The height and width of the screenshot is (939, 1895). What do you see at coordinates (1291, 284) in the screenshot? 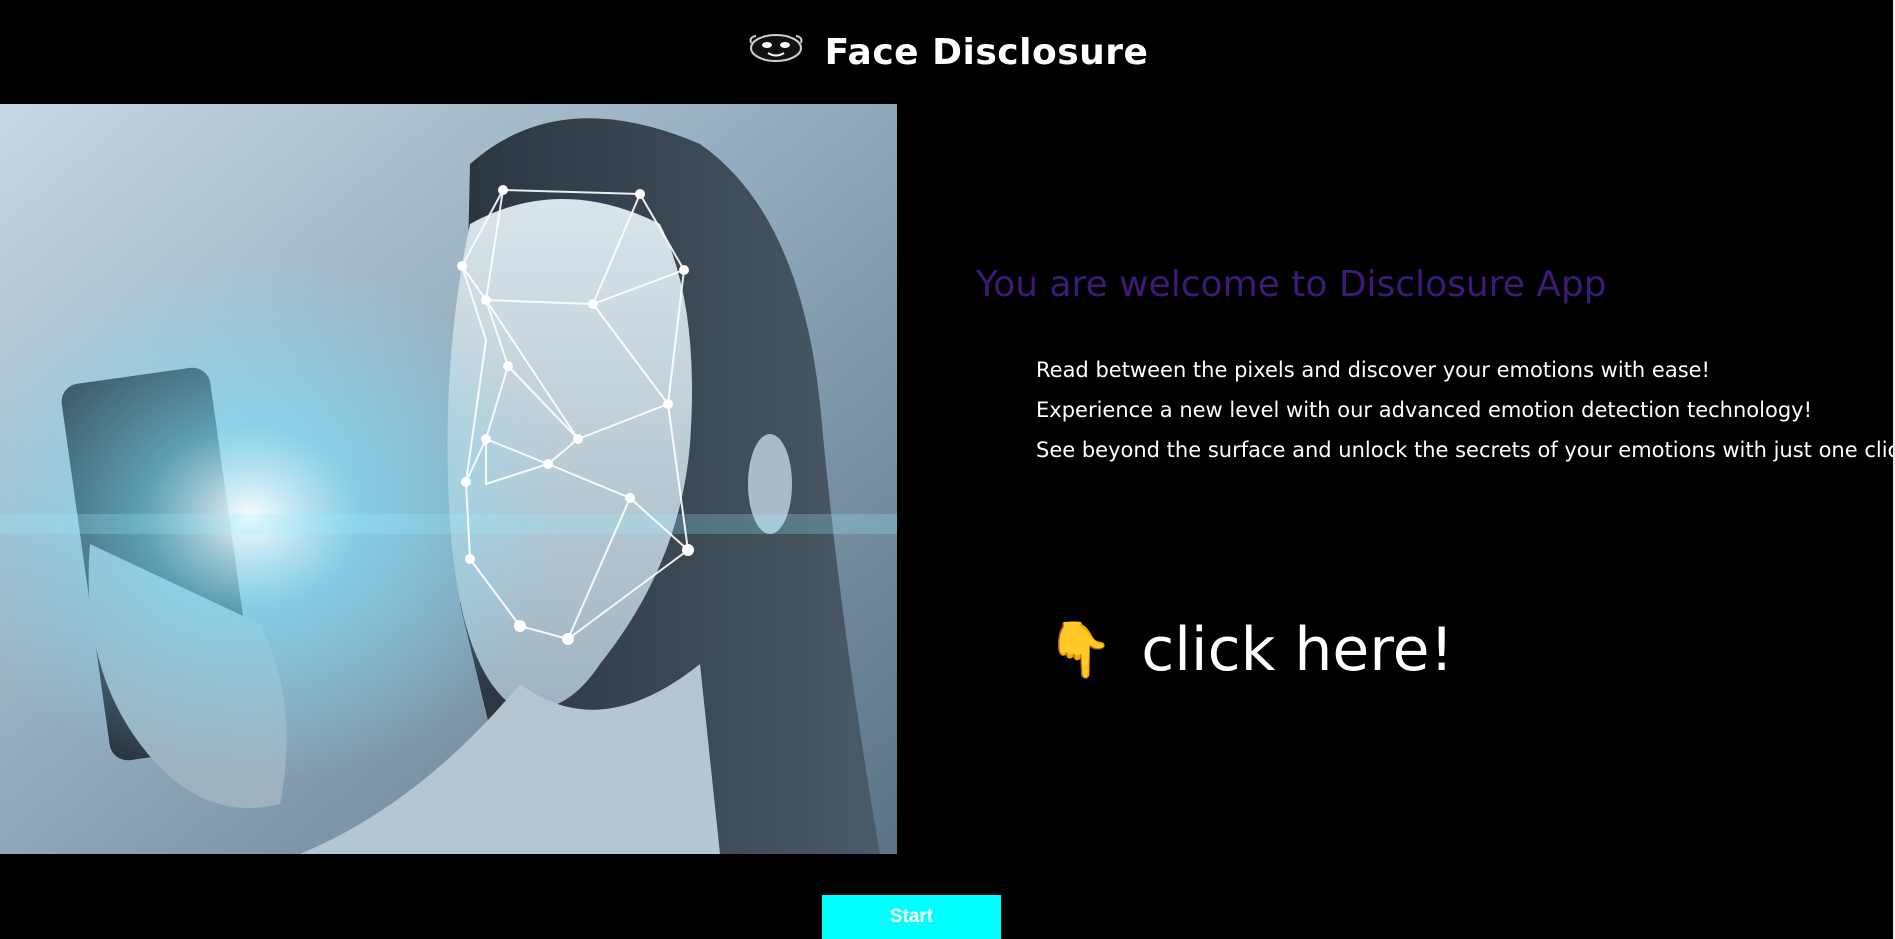
I see `welcome-heading: You are welcome to Disclosure App` at bounding box center [1291, 284].